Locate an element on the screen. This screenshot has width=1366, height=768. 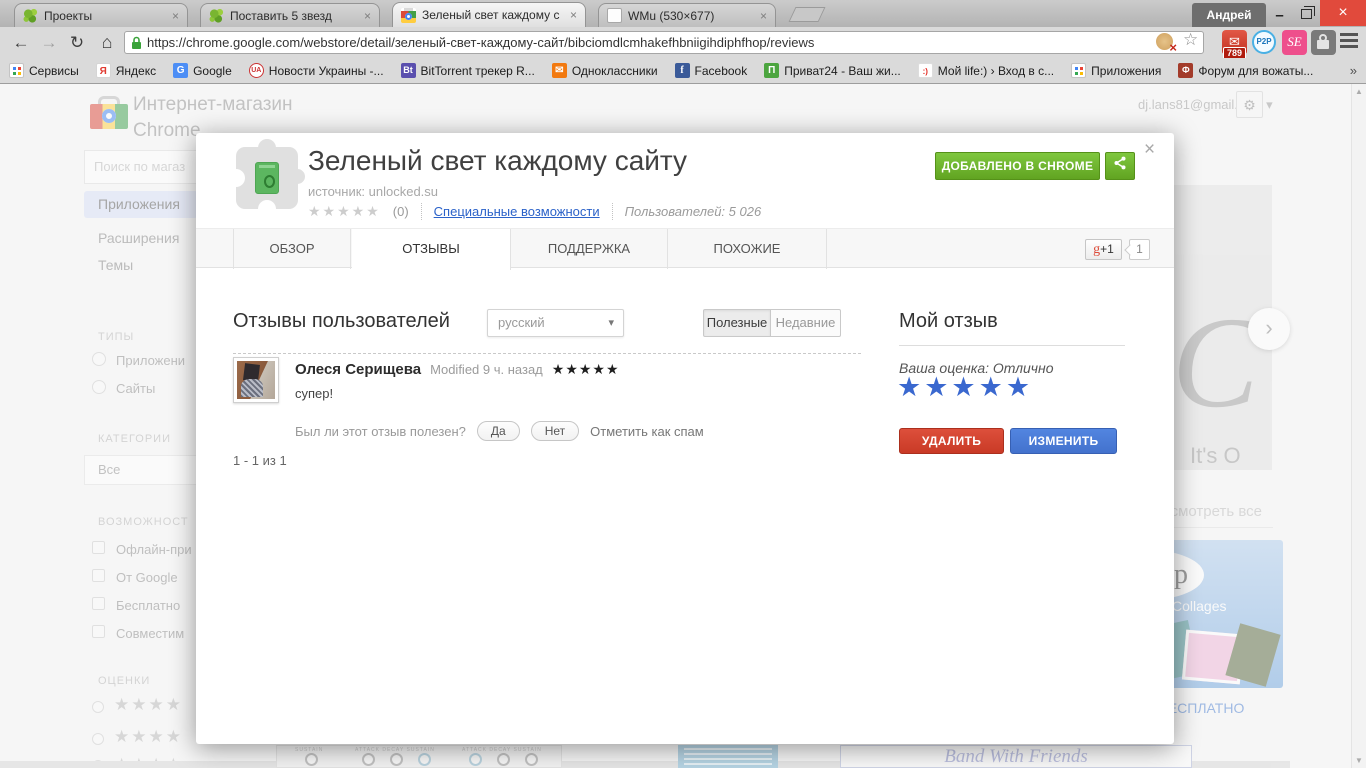
helpful-yes-button: Да is located at coordinates (498, 431).